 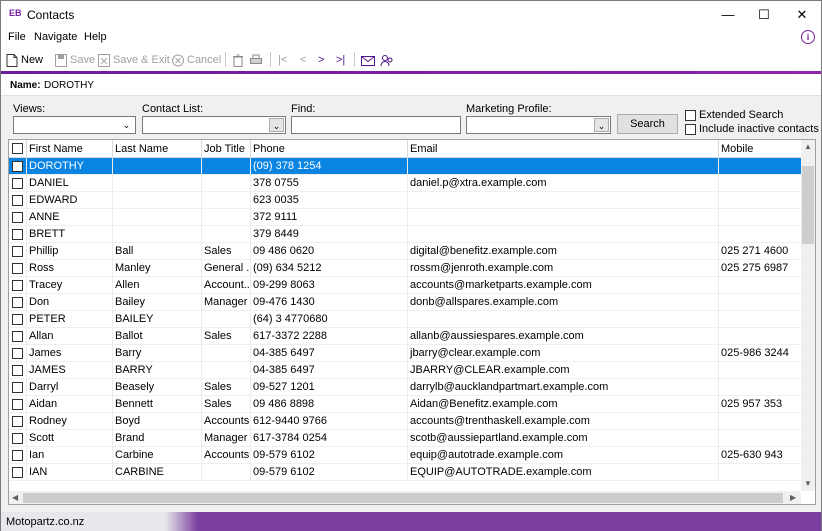 What do you see at coordinates (70, 149) in the screenshot?
I see `header-first-name: First Name` at bounding box center [70, 149].